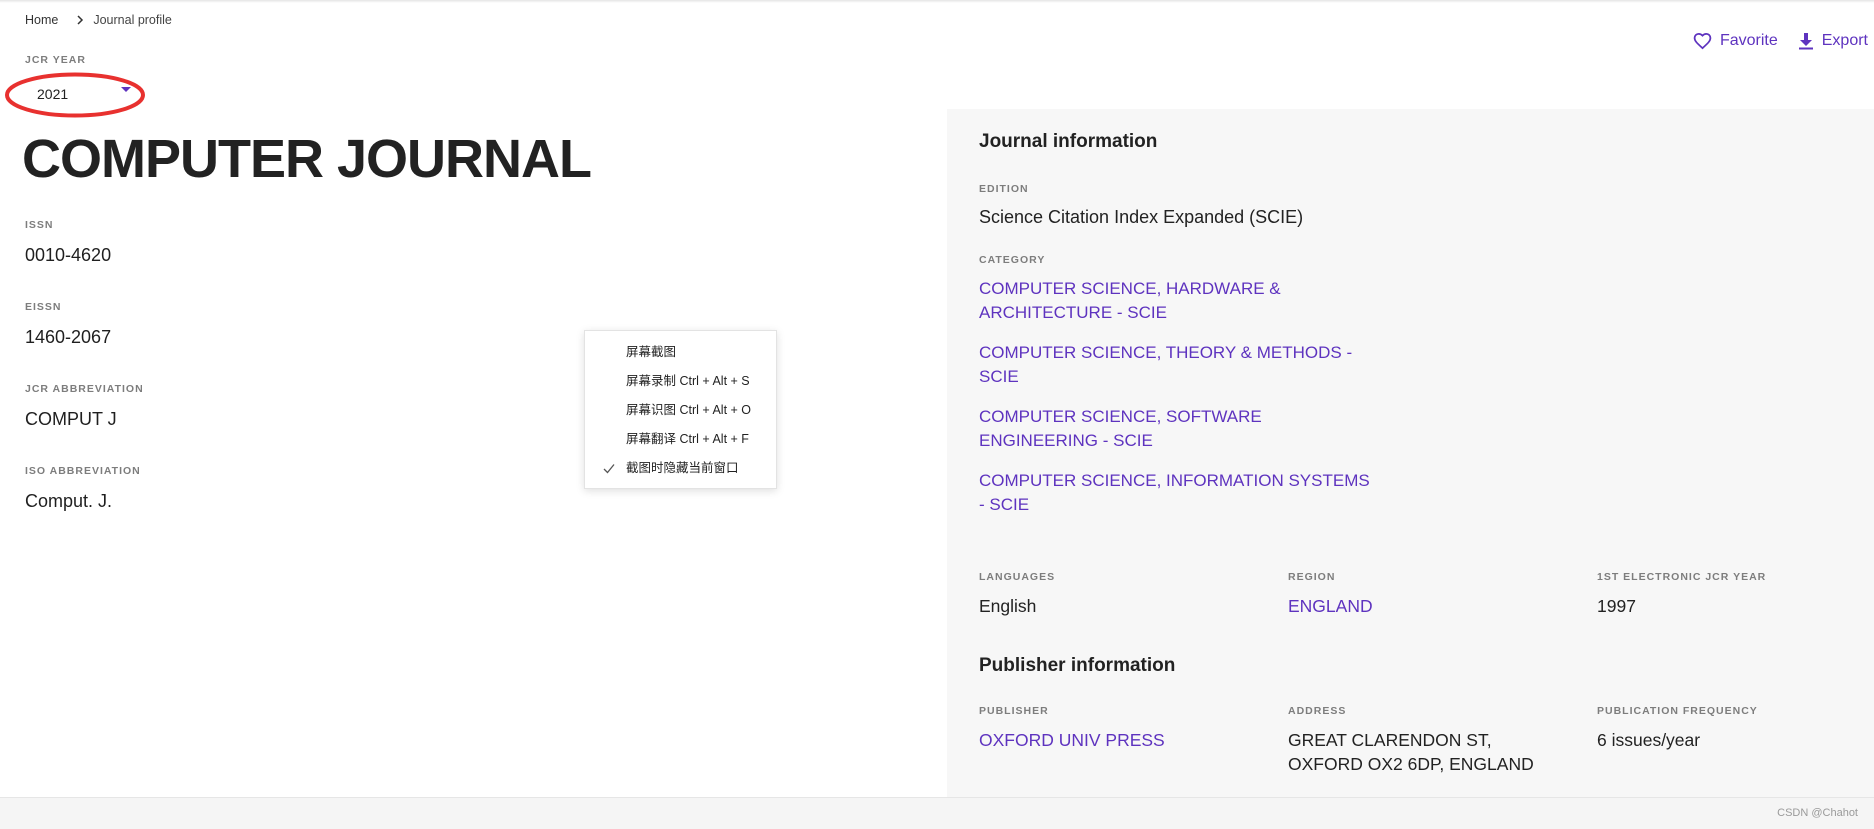  Describe the element at coordinates (1330, 606) in the screenshot. I see `region-link: ENGLAND` at that location.